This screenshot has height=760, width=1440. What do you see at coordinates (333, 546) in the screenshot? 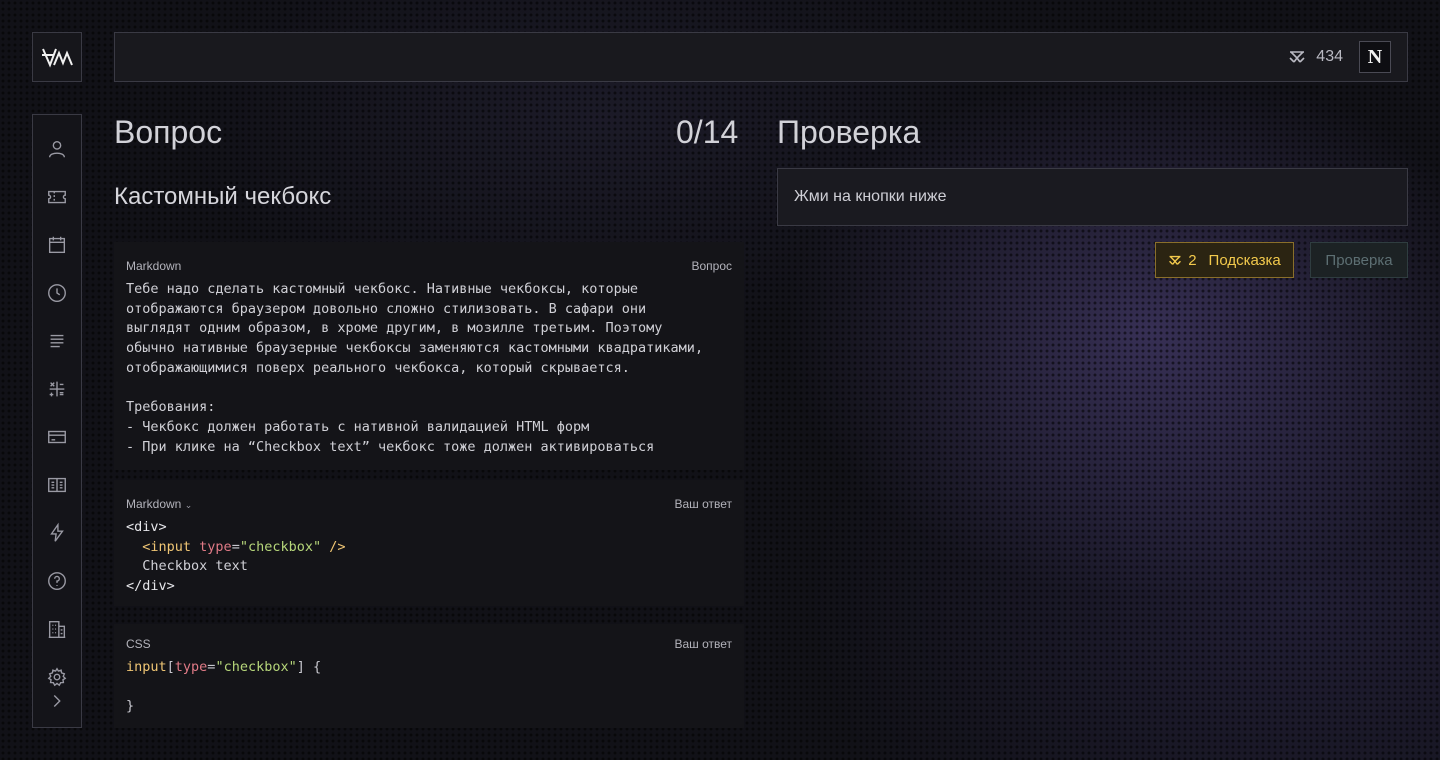
I see `code-tag-close: />` at bounding box center [333, 546].